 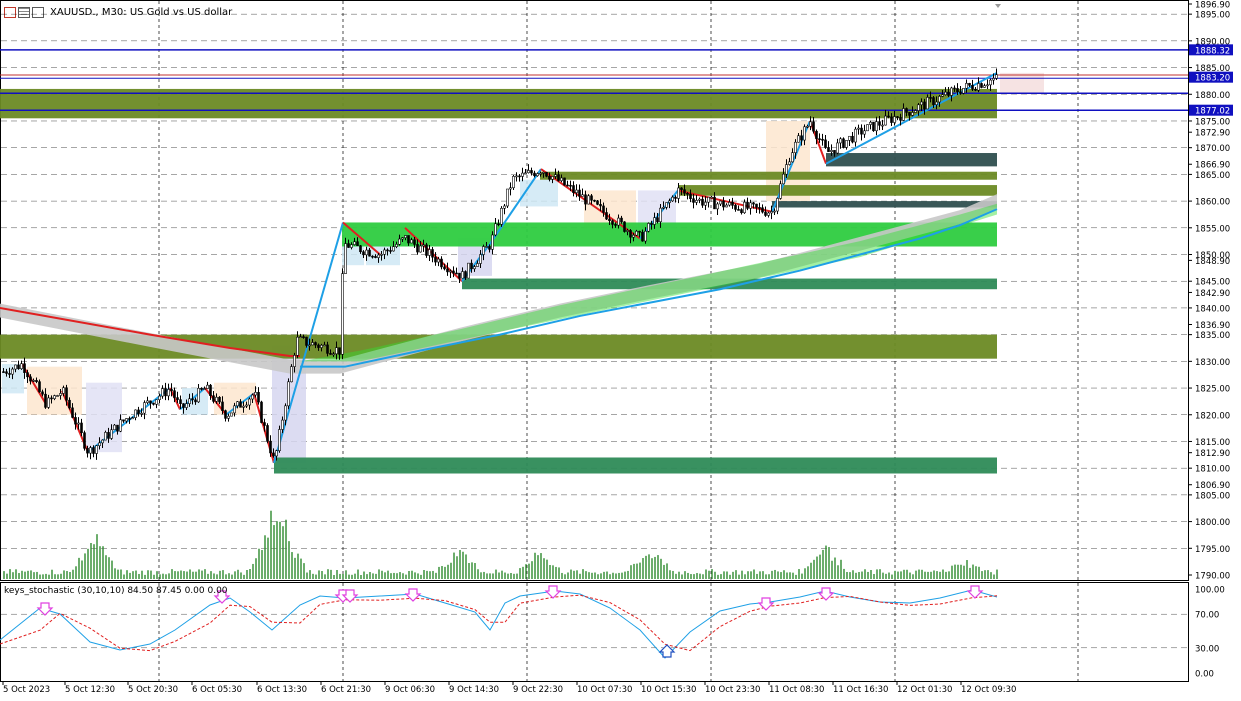 I want to click on price-label: 1800.00, so click(x=1212, y=523).